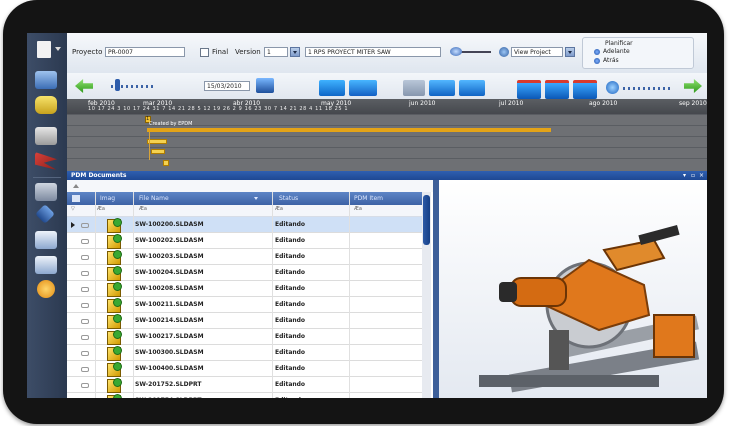  What do you see at coordinates (244, 257) in the screenshot?
I see `table-row: SW-100203.SLDASM Editando` at bounding box center [244, 257].